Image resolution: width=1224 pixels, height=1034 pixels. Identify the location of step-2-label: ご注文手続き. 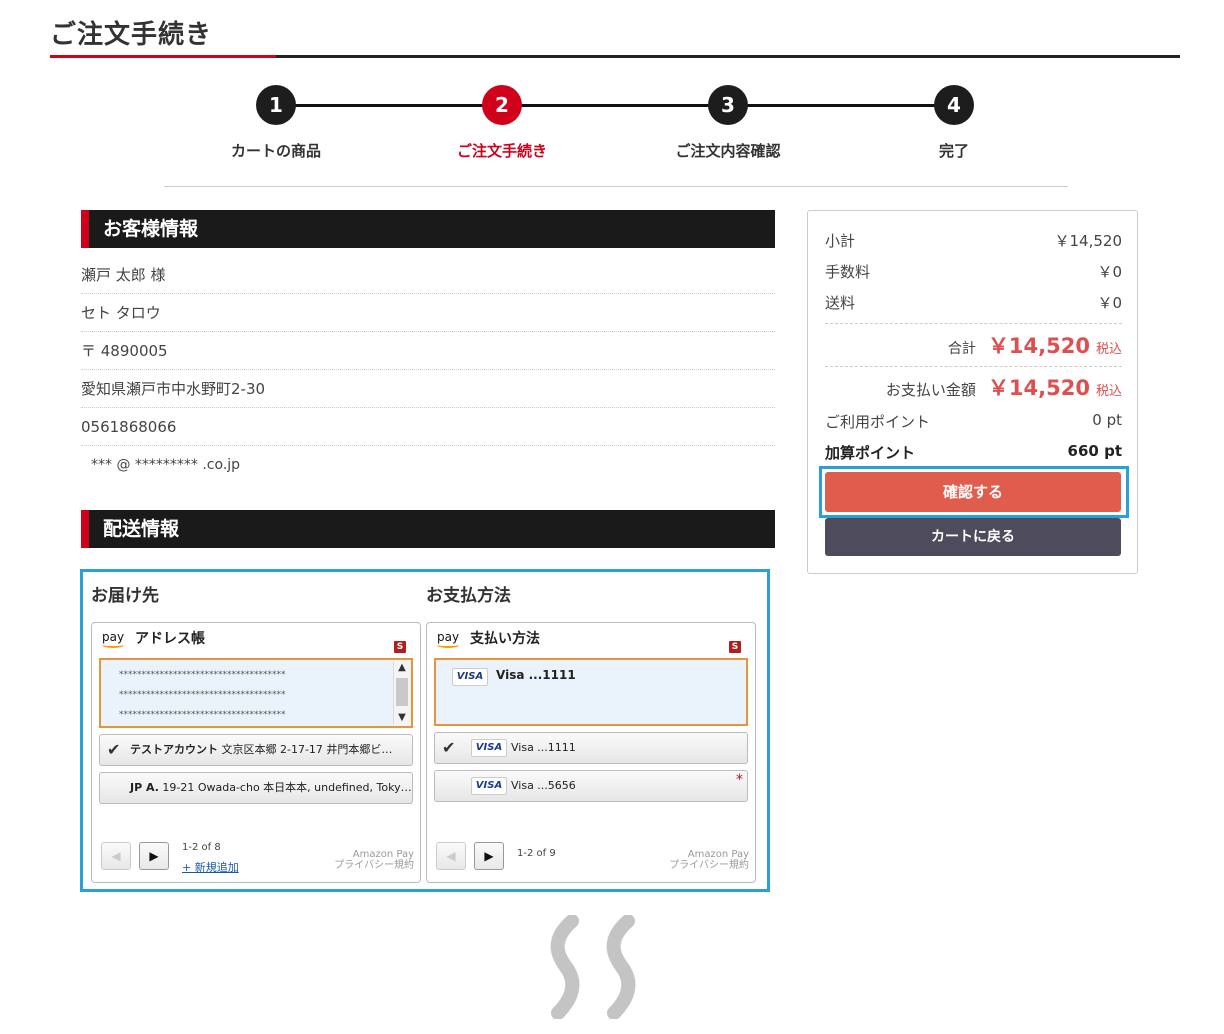
(501, 151).